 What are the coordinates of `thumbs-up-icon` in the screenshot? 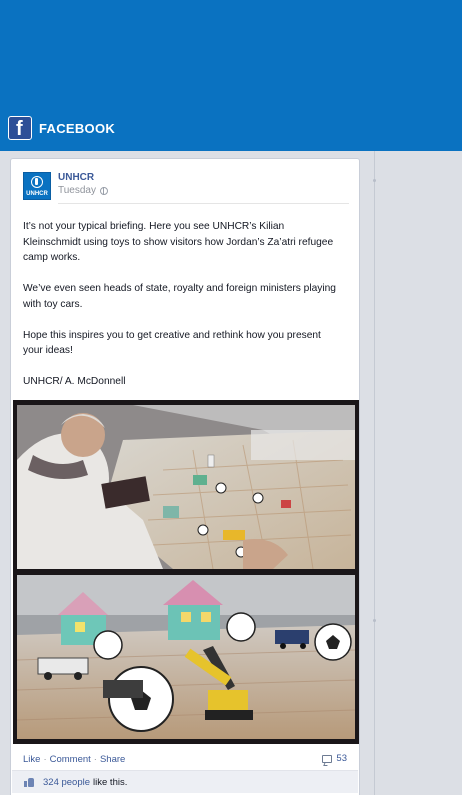 It's located at (29, 782).